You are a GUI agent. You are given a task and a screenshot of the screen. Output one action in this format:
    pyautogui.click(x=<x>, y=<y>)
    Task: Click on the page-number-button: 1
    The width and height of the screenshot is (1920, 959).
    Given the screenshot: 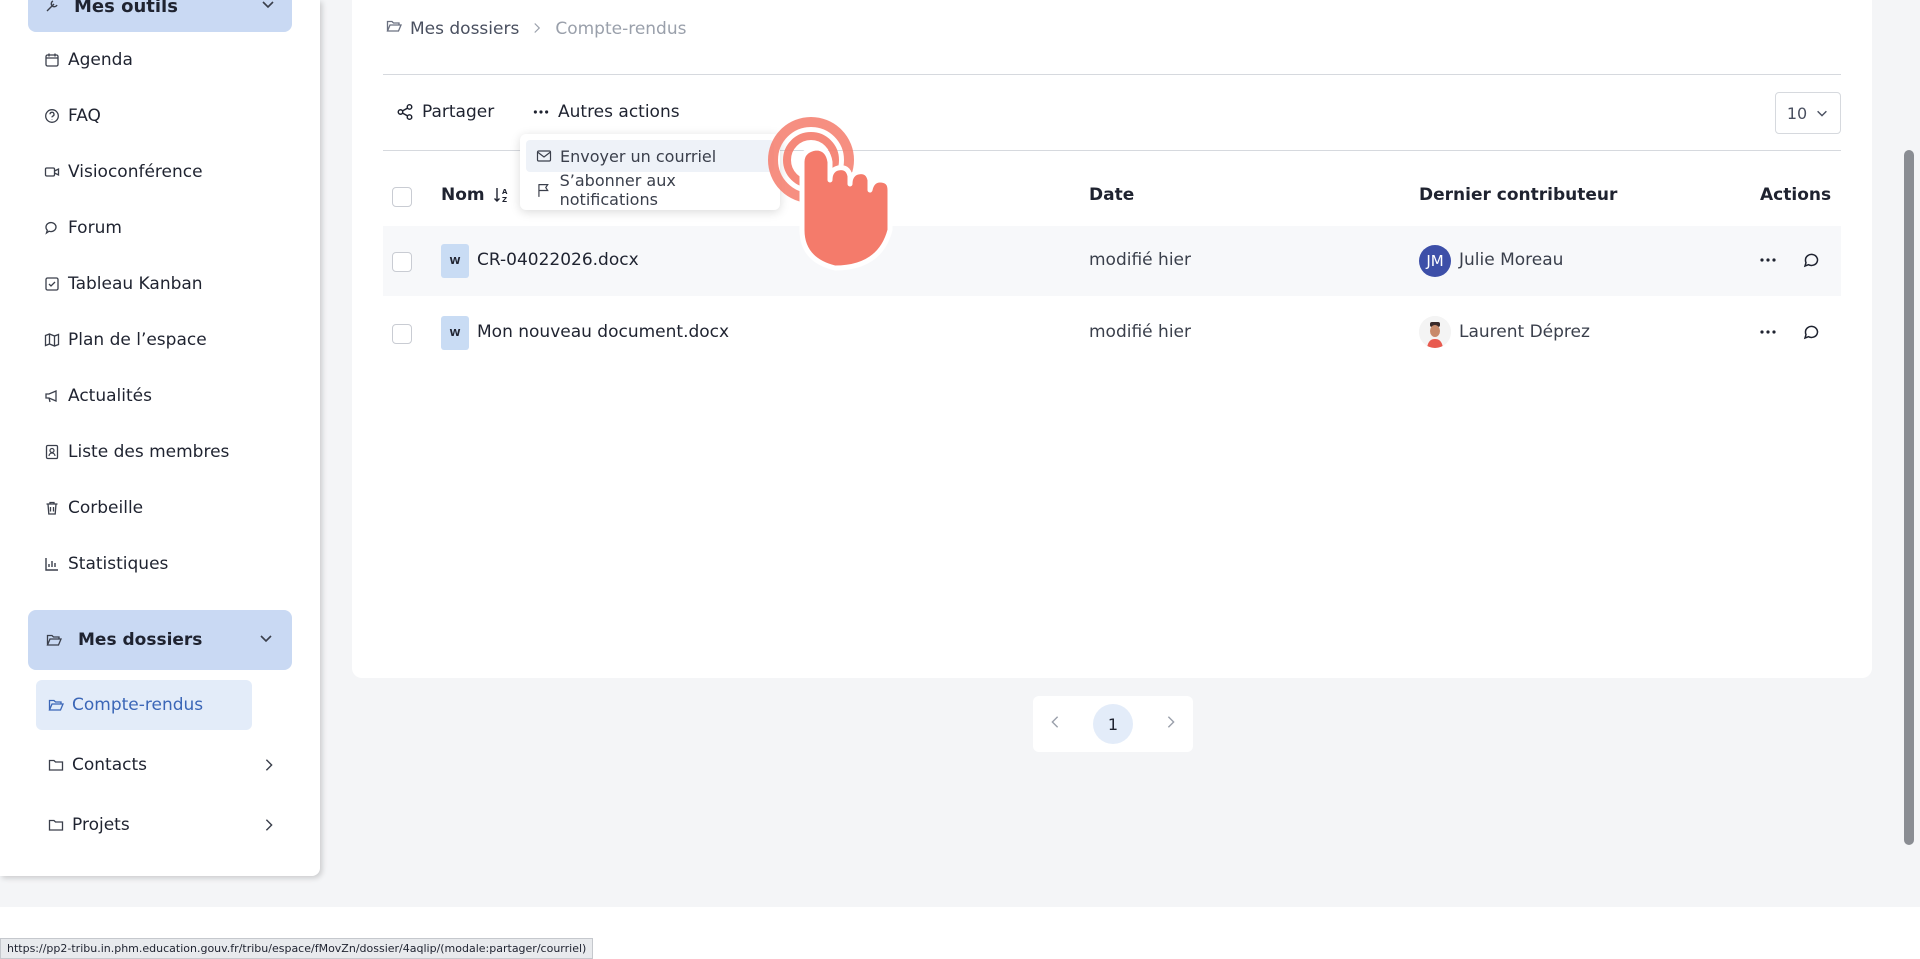 What is the action you would take?
    pyautogui.click(x=1112, y=724)
    